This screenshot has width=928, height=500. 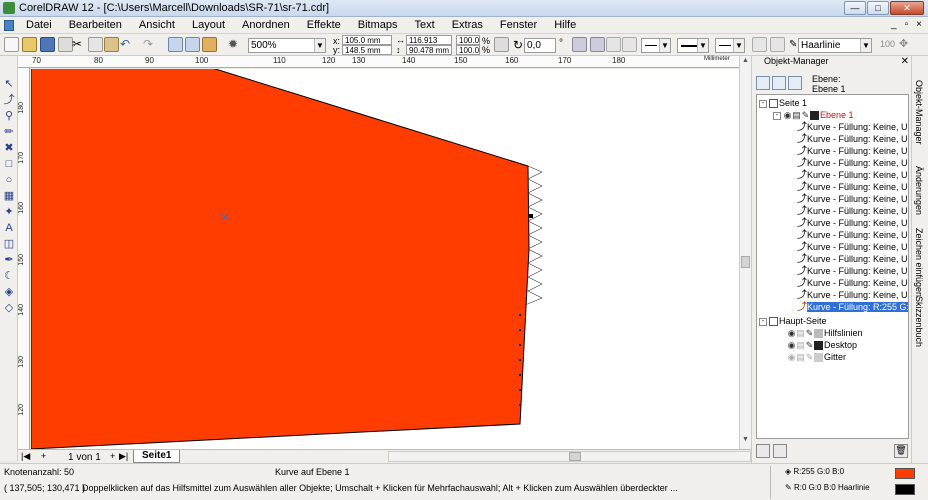 I want to click on mdi-close-button: ×, so click(x=919, y=24).